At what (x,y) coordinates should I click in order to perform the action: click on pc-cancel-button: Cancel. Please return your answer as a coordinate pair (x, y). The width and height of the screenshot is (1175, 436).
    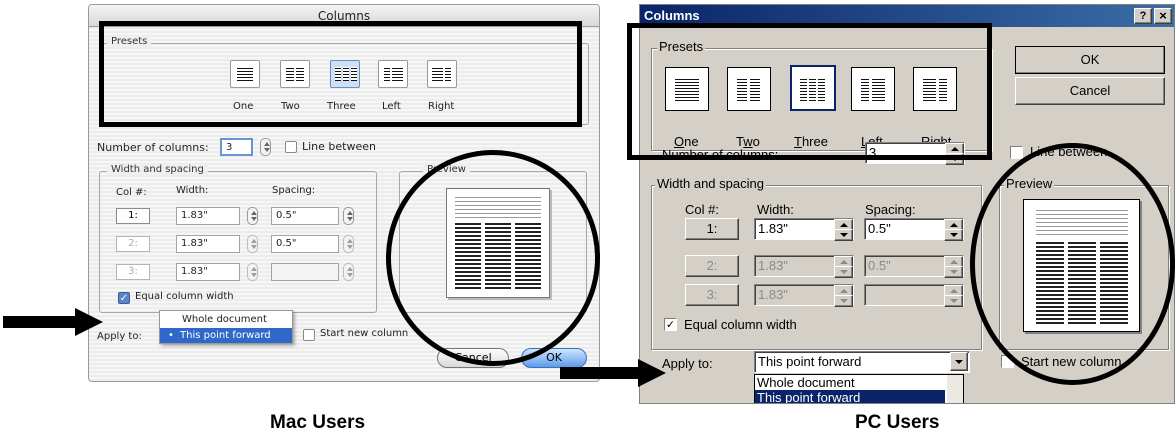
    Looking at the image, I should click on (1090, 91).